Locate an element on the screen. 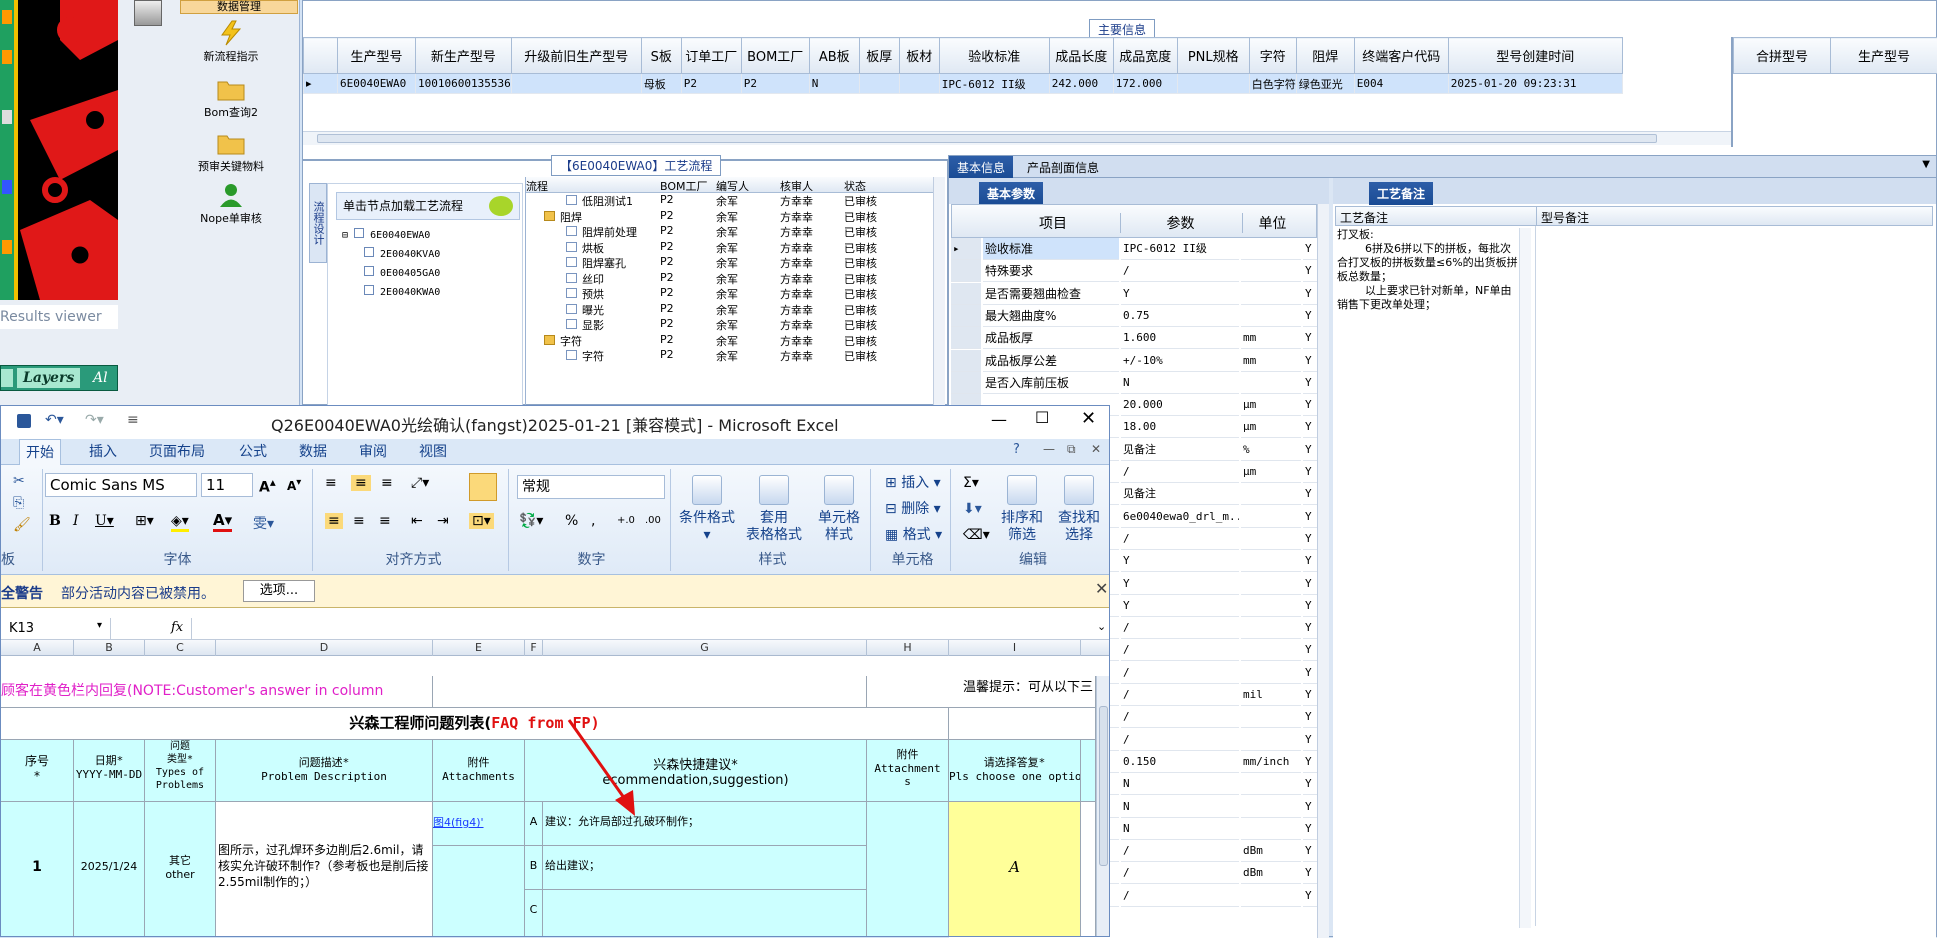 The image size is (1937, 938). al-tab: Al is located at coordinates (100, 378).